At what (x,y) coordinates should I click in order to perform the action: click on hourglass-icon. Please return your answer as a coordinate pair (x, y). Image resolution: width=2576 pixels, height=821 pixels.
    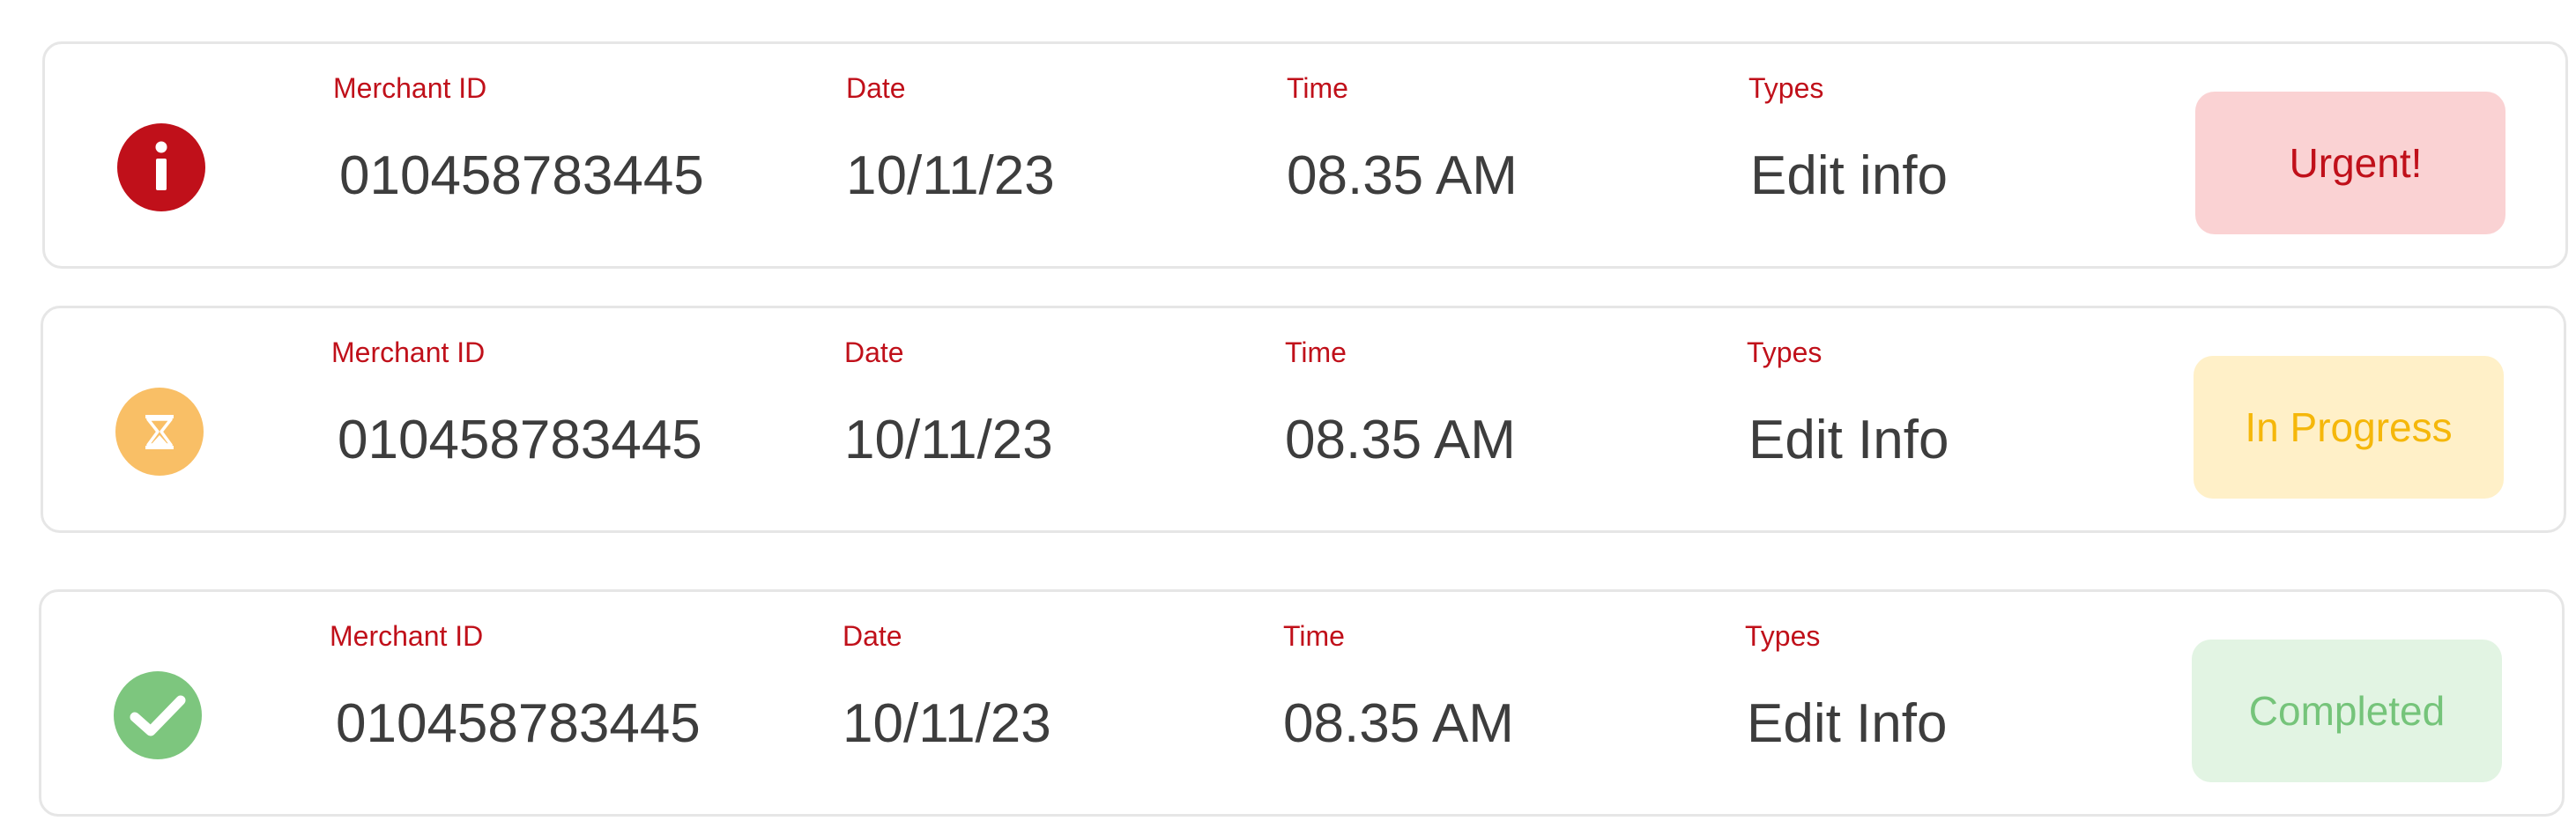
    Looking at the image, I should click on (159, 432).